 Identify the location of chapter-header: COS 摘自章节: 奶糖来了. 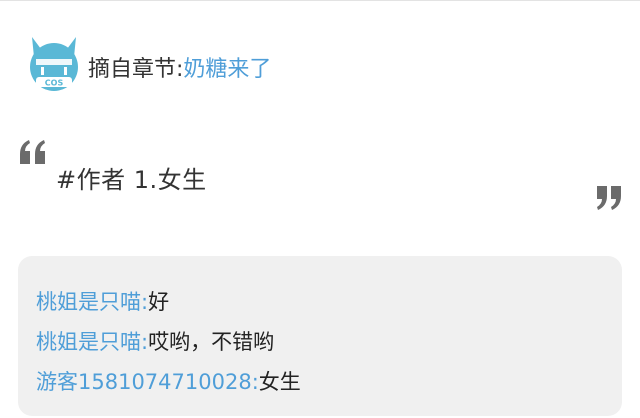
(148, 64).